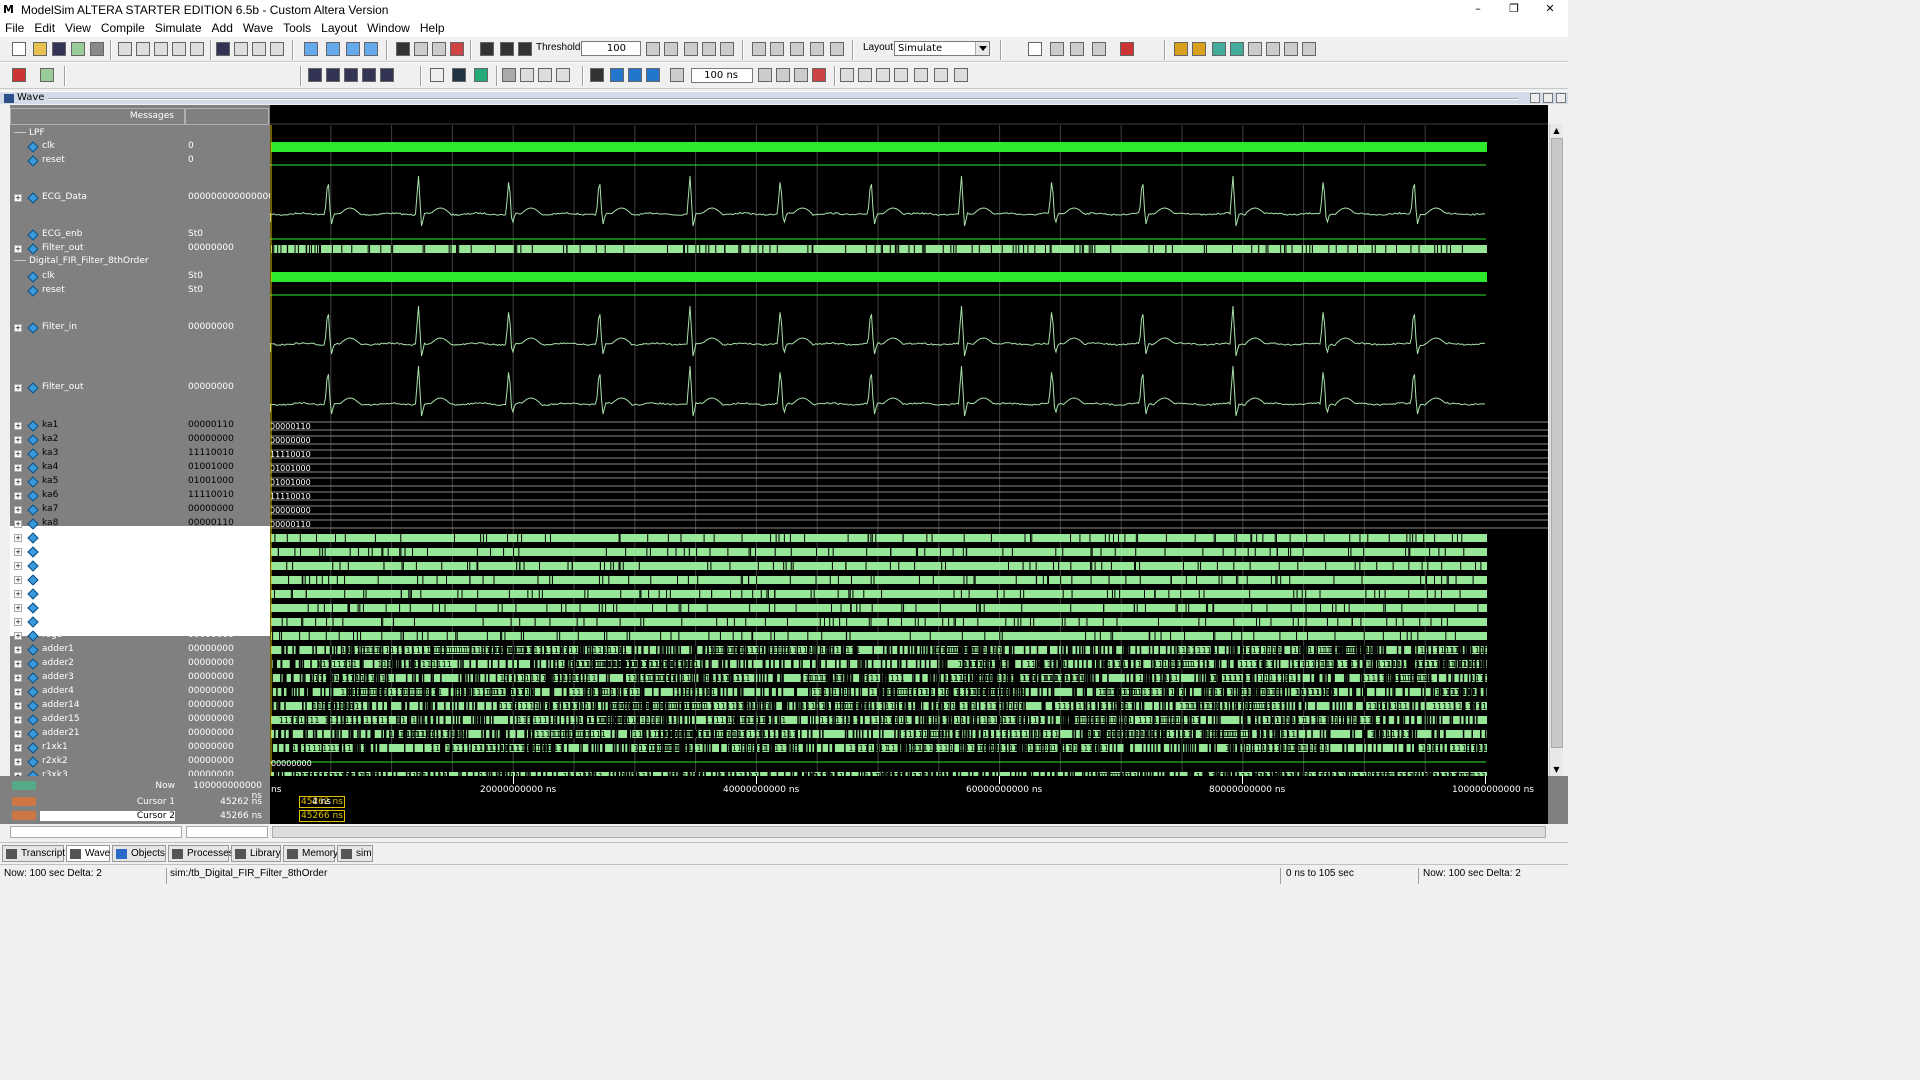  What do you see at coordinates (942, 48) in the screenshot?
I see `layout-select: Simulate` at bounding box center [942, 48].